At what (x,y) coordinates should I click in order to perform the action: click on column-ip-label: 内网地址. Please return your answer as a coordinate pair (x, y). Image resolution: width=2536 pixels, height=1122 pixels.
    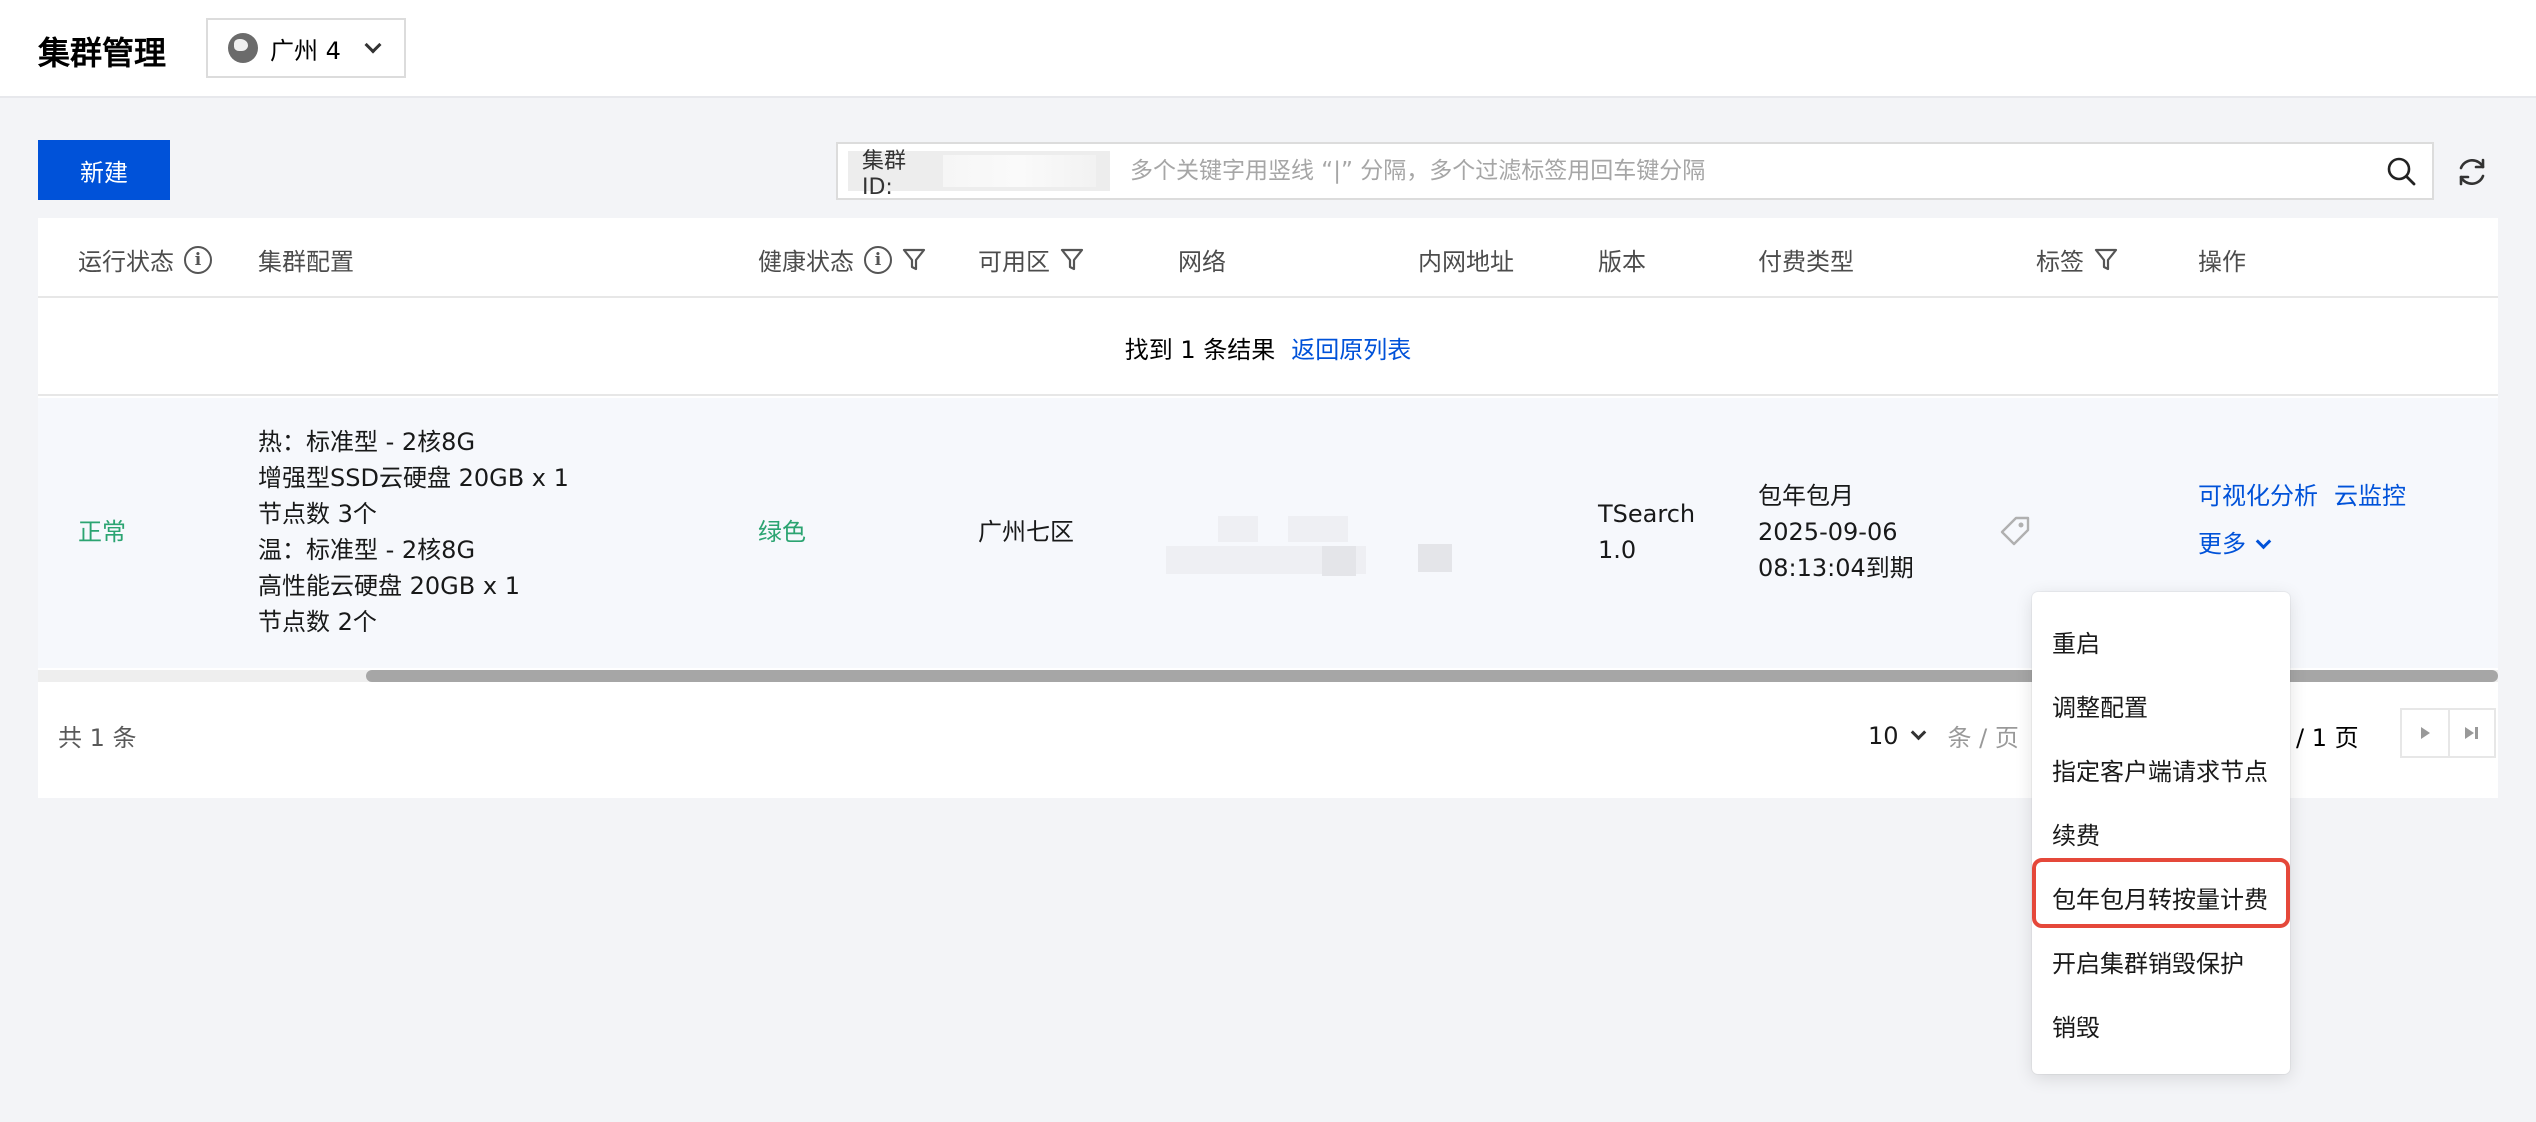
    Looking at the image, I should click on (1466, 262).